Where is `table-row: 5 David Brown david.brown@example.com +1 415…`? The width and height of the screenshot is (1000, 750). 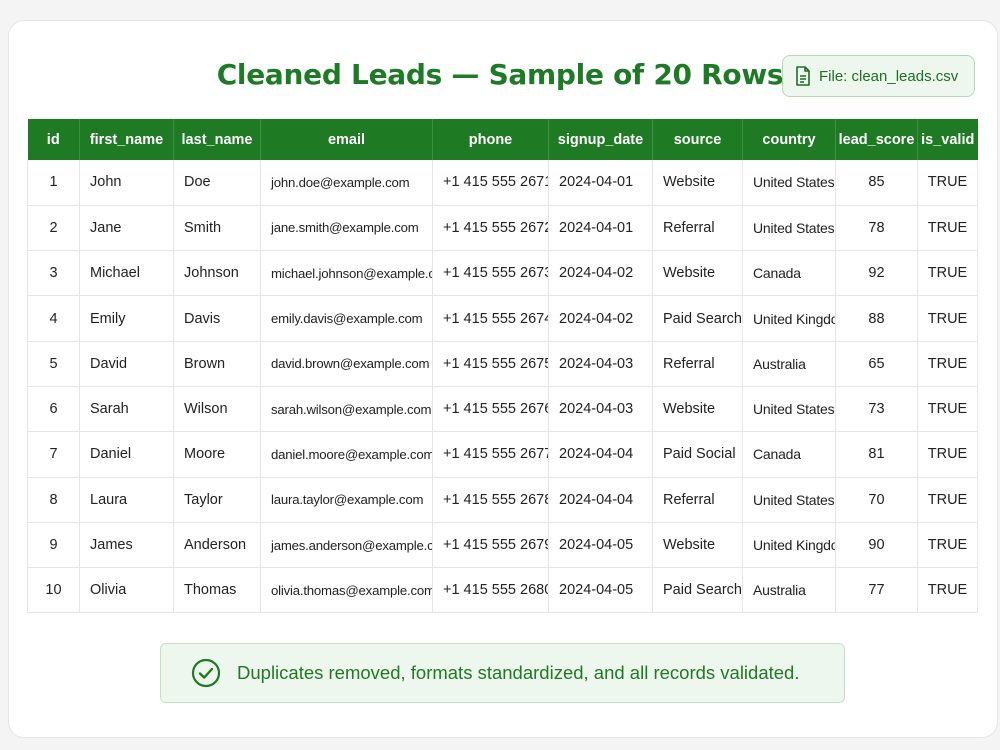 table-row: 5 David Brown david.brown@example.com +1 415… is located at coordinates (502, 364).